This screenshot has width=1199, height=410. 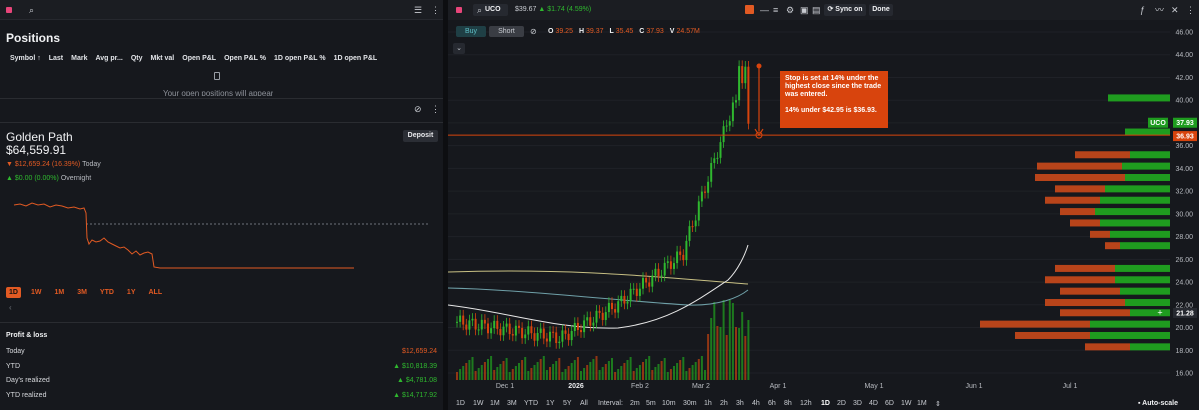 I want to click on buy-button: Buy, so click(x=471, y=31).